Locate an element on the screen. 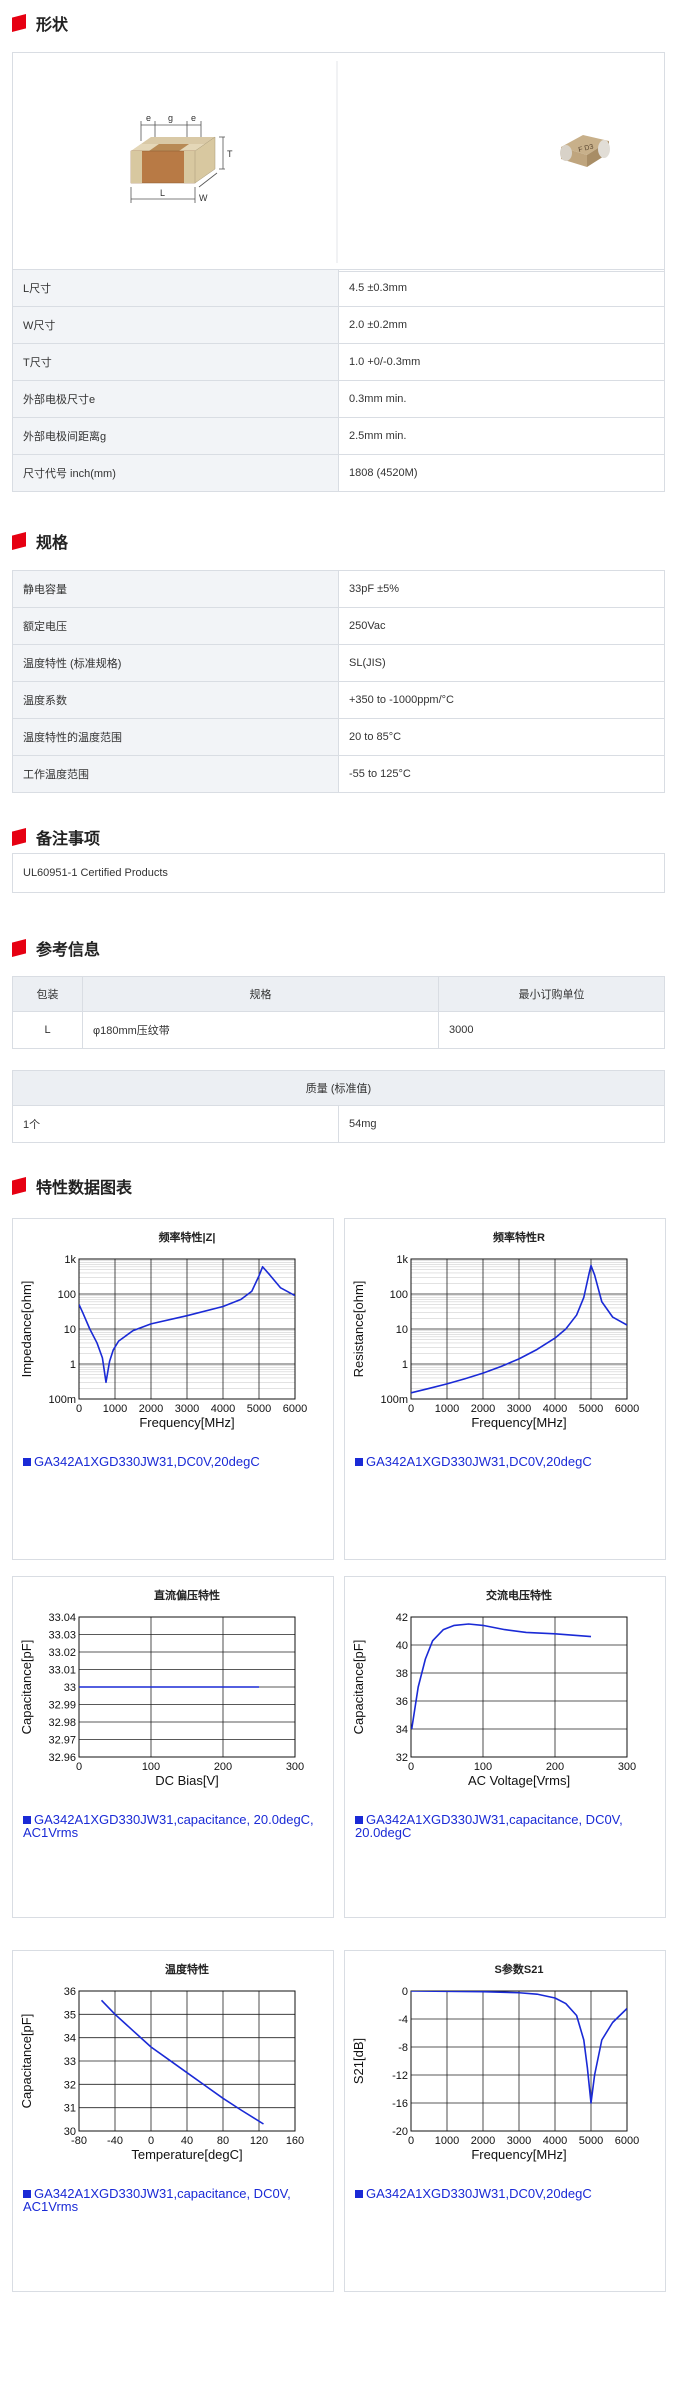 The image size is (677, 2385). spec-value: -55 to 125°C is located at coordinates (501, 774).